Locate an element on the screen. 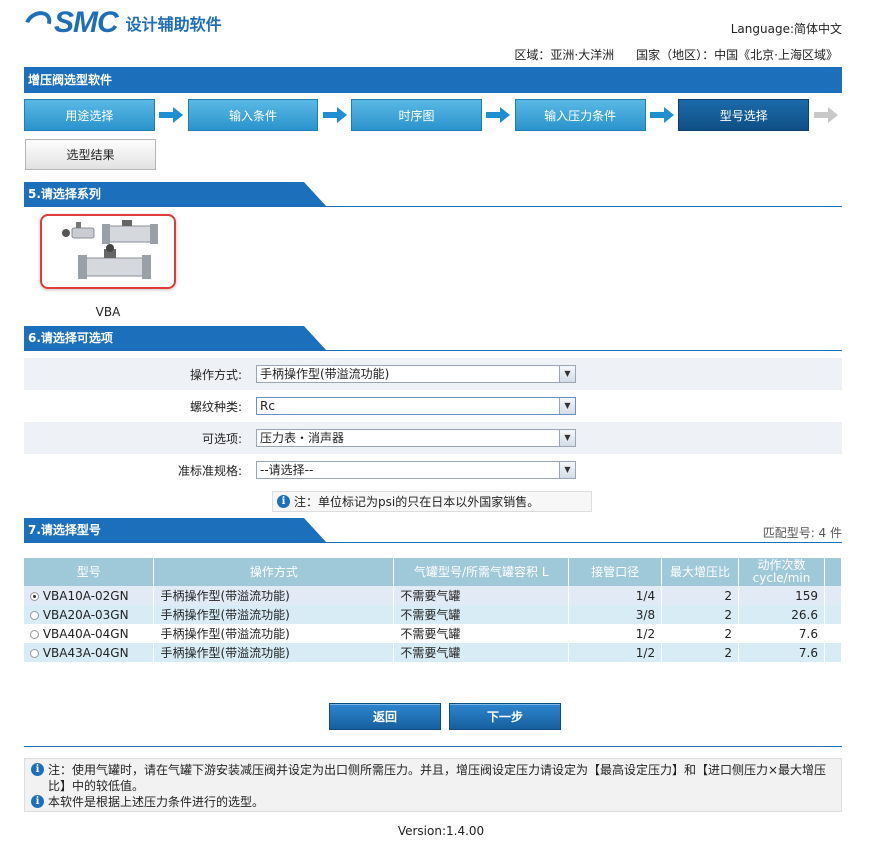 The image size is (882, 855). col-ratio: 最大增压比 is located at coordinates (700, 572).